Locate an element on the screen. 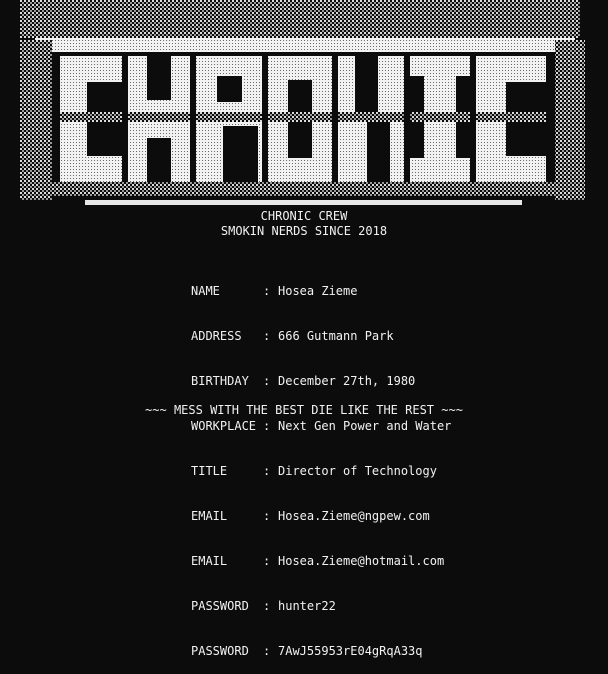 This screenshot has width=608, height=674. profile-value: 666 Gutmann Park is located at coordinates (336, 336).